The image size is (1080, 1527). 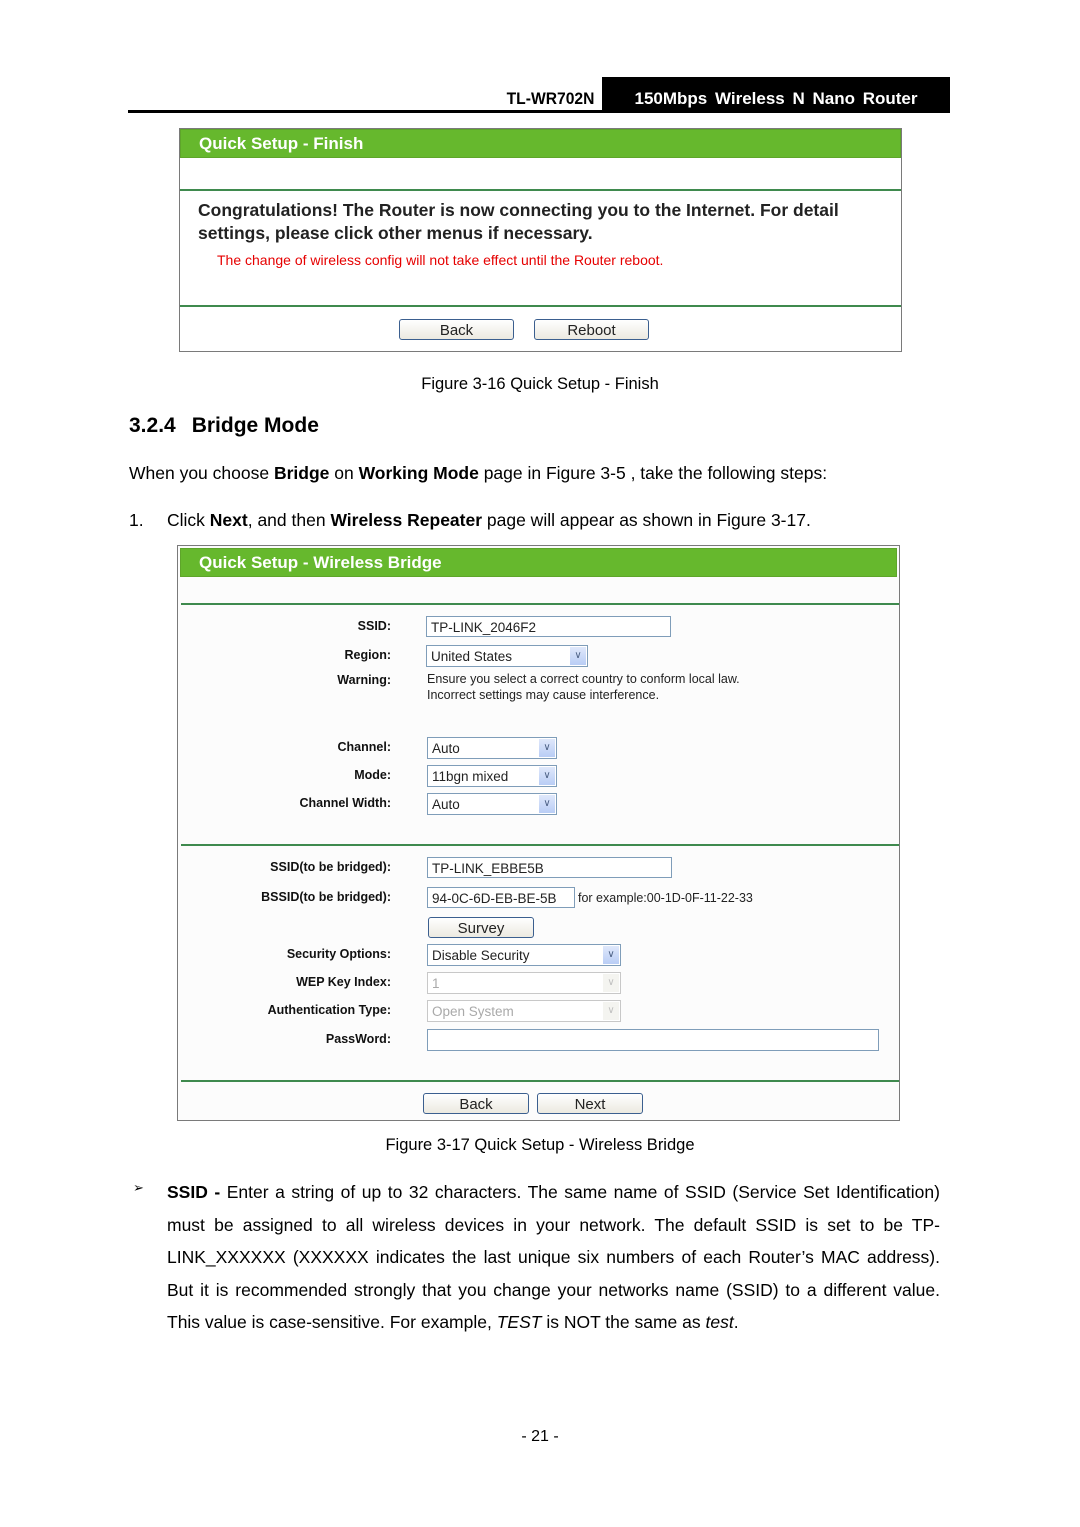 I want to click on reboot-button: Reboot, so click(x=591, y=329).